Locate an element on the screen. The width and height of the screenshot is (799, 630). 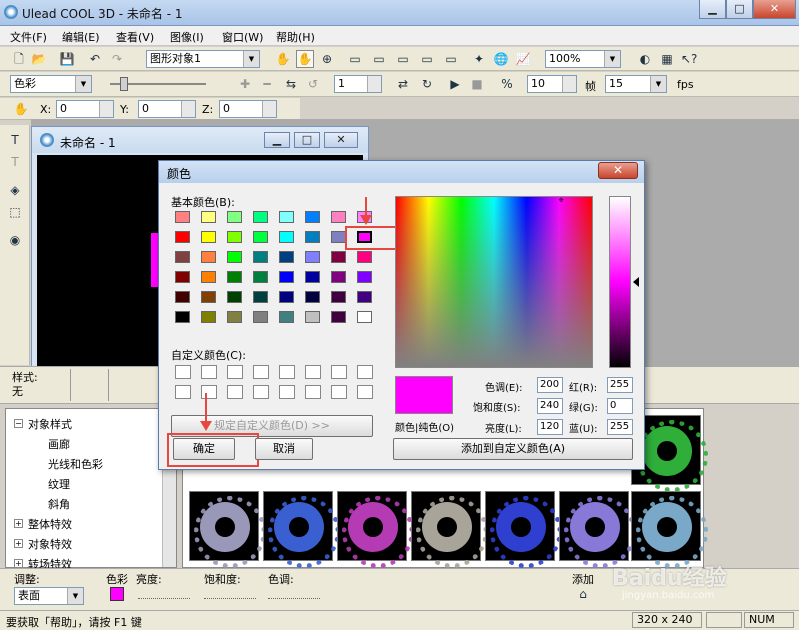
menu-image: 图像(I) is located at coordinates (187, 37).